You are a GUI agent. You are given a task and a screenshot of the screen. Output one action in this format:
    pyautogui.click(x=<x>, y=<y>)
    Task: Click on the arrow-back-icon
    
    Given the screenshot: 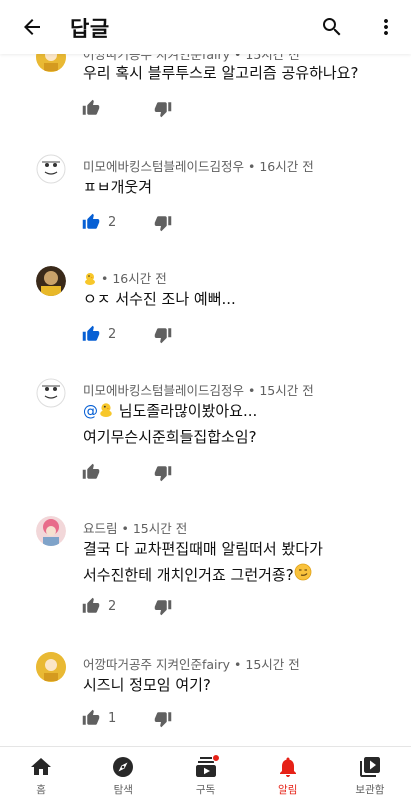 What is the action you would take?
    pyautogui.click(x=32, y=27)
    